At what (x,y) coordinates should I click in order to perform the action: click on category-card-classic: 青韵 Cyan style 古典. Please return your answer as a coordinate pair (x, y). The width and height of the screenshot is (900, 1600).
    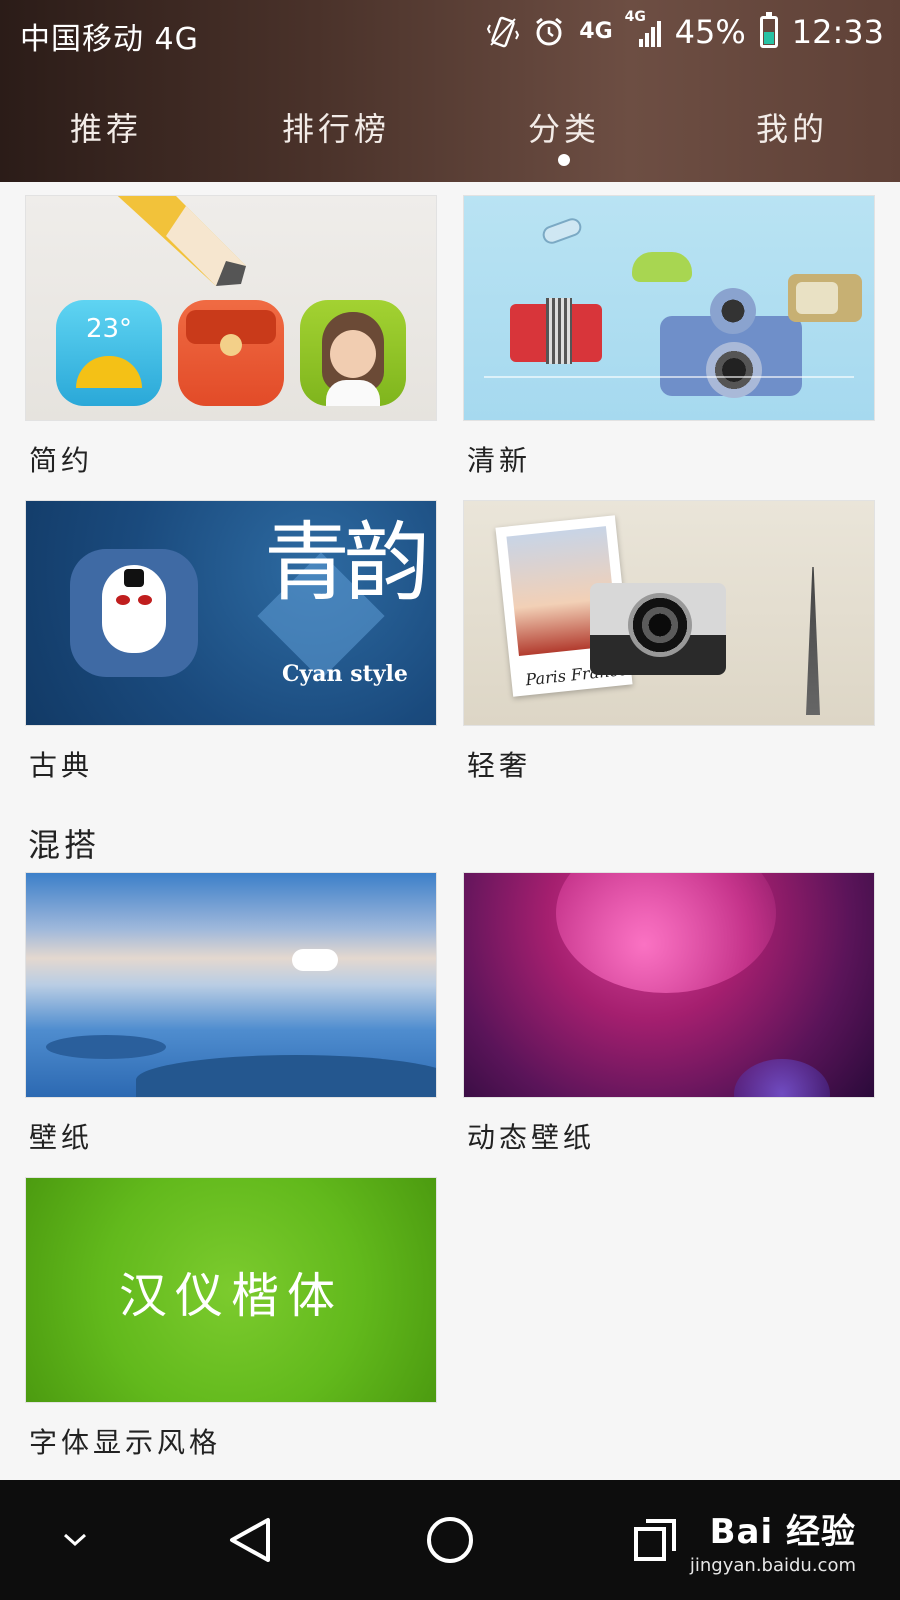
    Looking at the image, I should click on (231, 642).